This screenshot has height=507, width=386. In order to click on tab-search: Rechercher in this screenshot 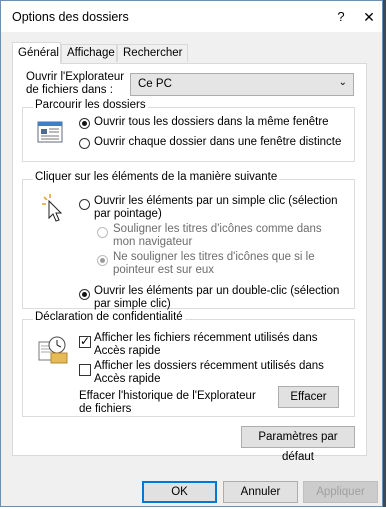, I will do `click(152, 53)`.